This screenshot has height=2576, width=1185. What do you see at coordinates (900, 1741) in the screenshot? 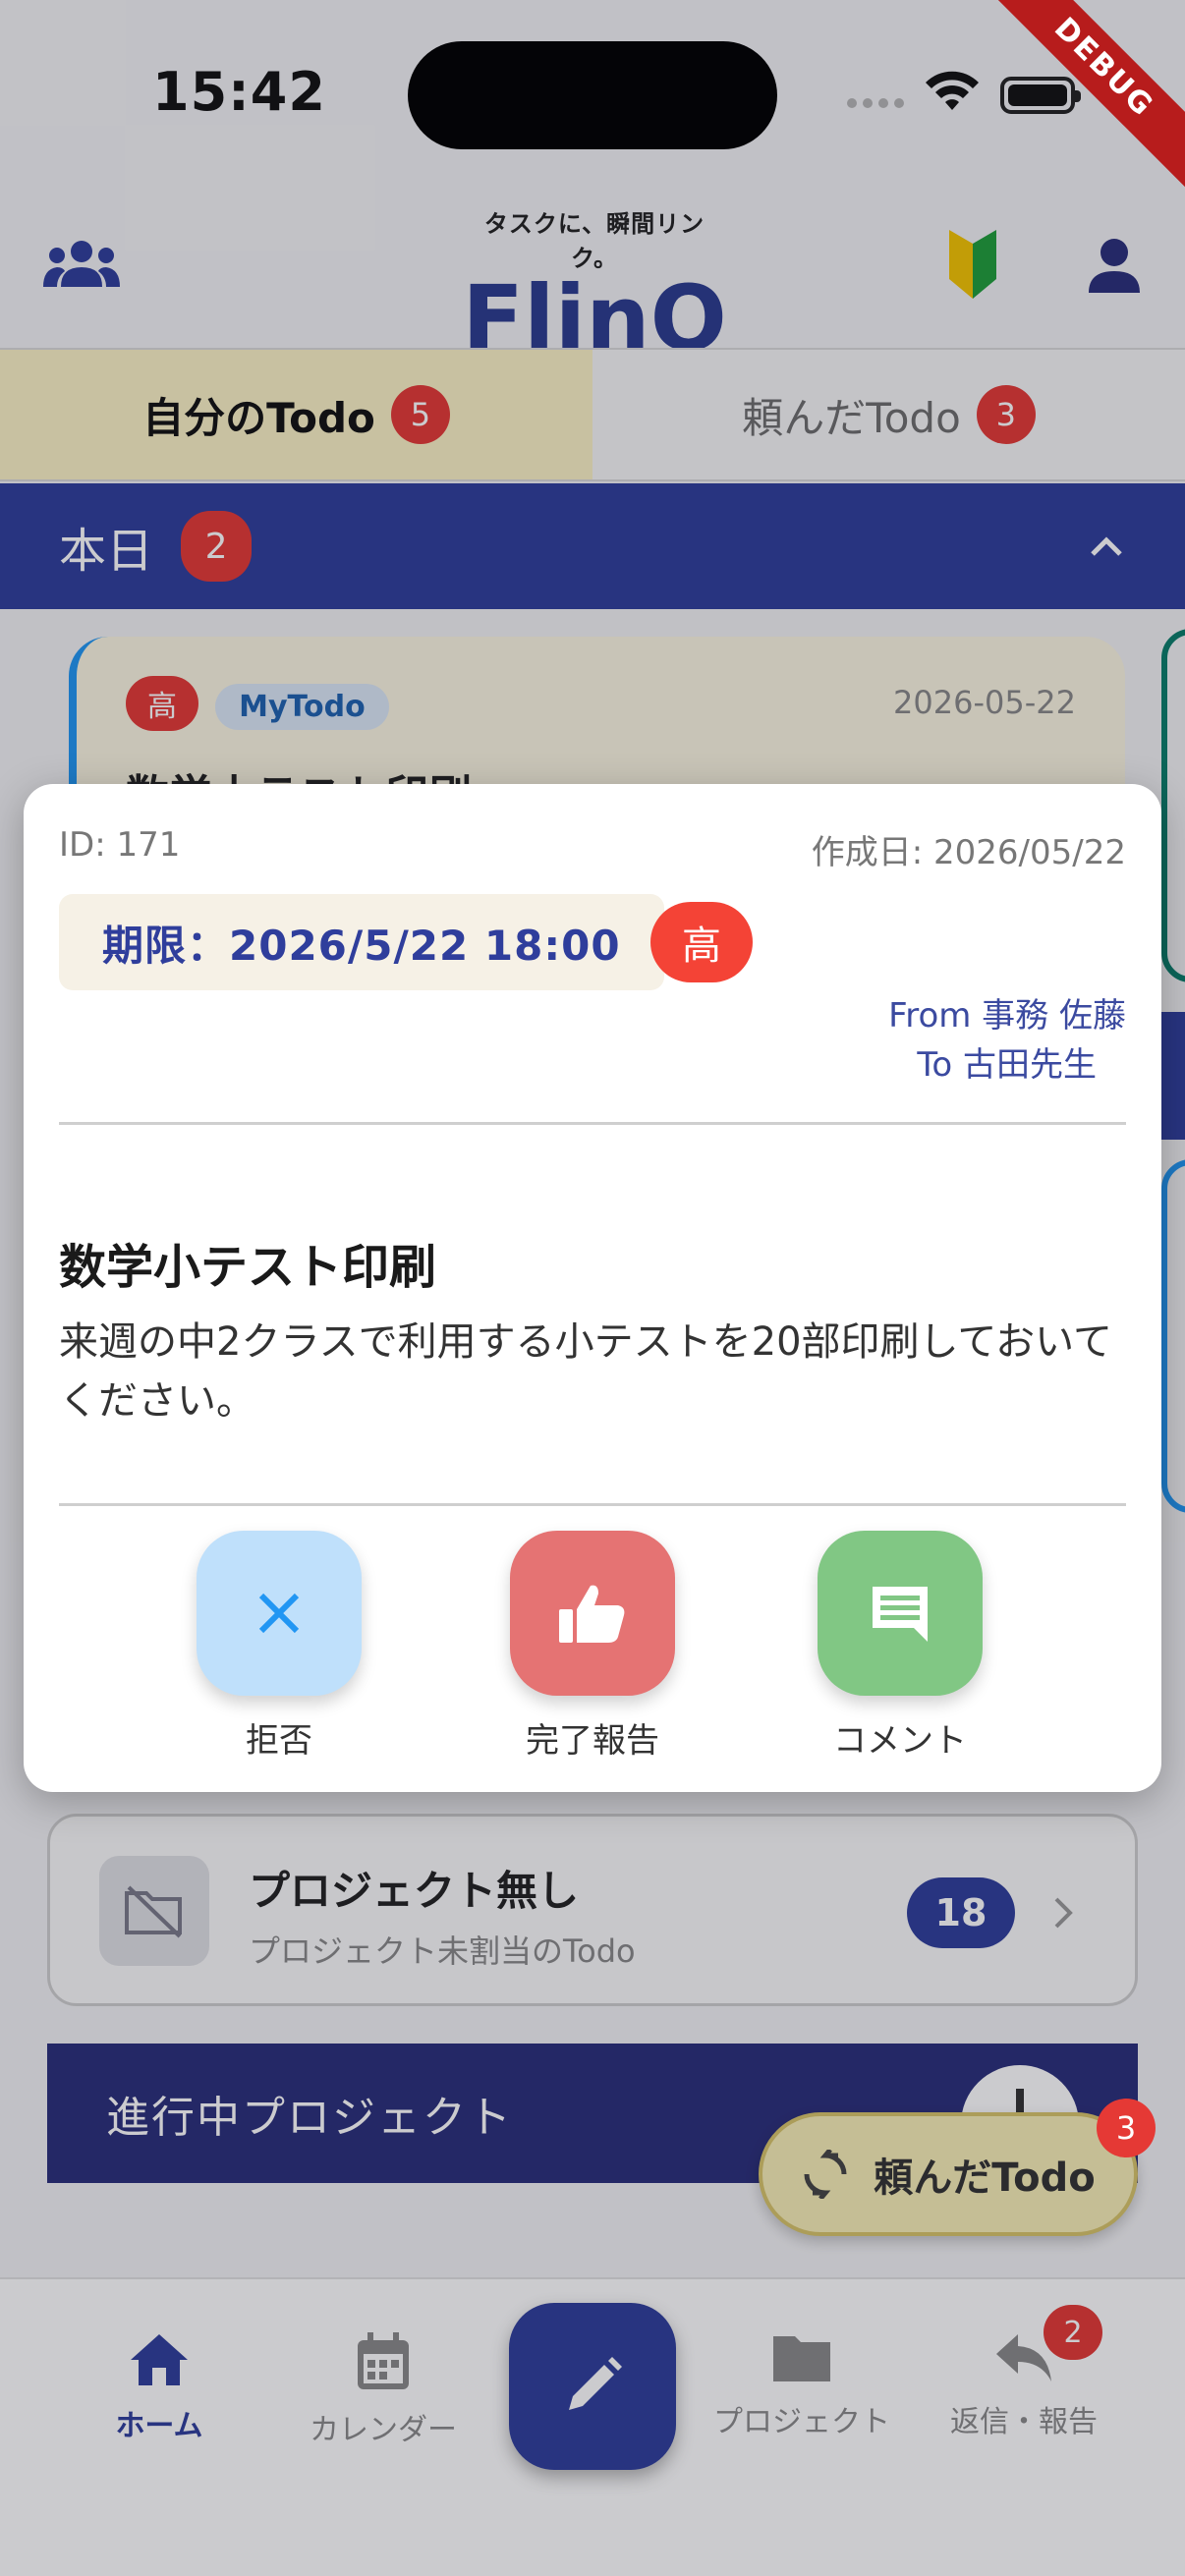
I see `action-label: コメント` at bounding box center [900, 1741].